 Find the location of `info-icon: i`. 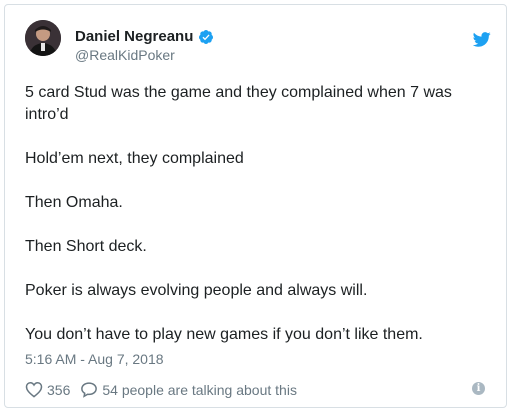

info-icon: i is located at coordinates (478, 388).